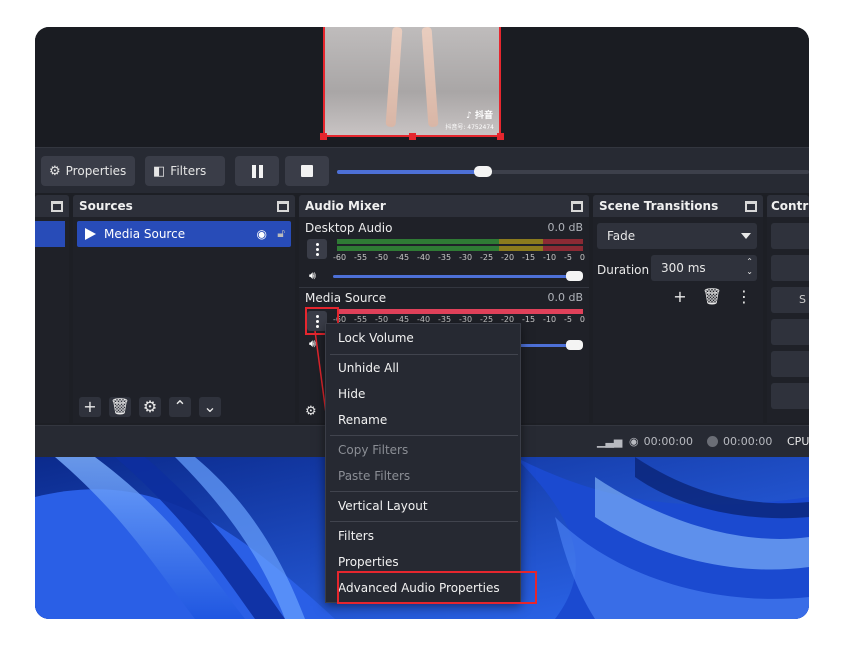 Image resolution: width=844 pixels, height=646 pixels. I want to click on highlight-advanced-audio, so click(437, 587).